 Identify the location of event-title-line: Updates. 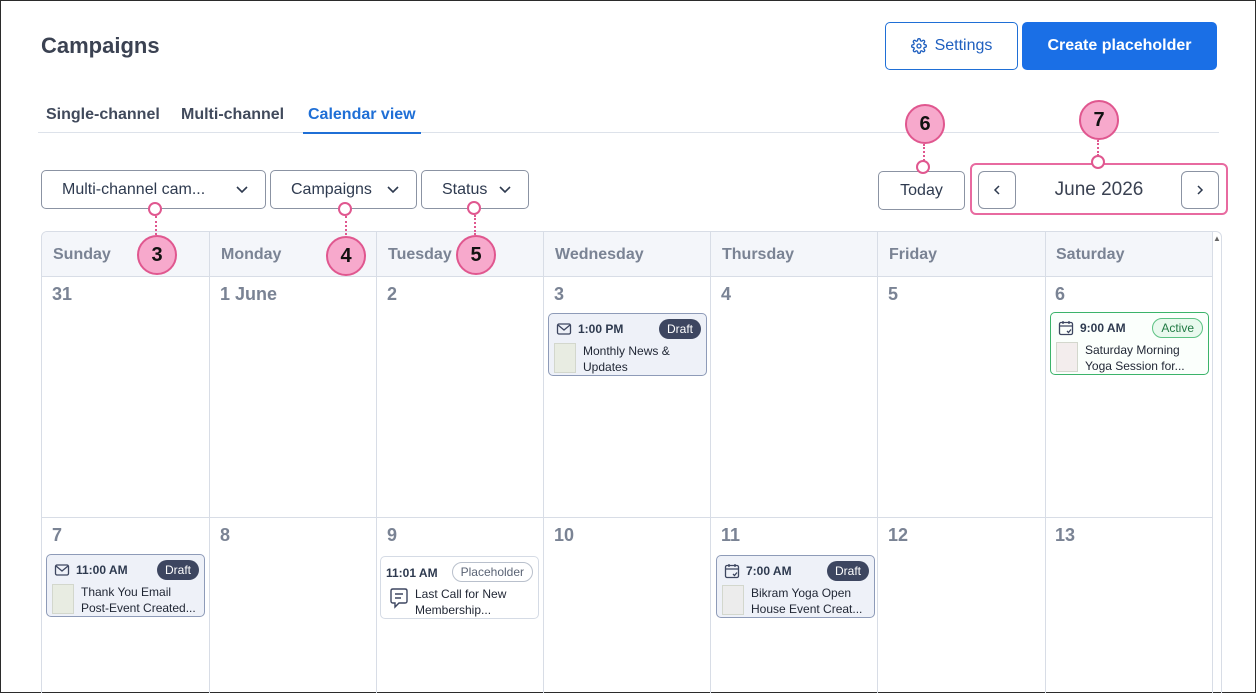
(605, 367).